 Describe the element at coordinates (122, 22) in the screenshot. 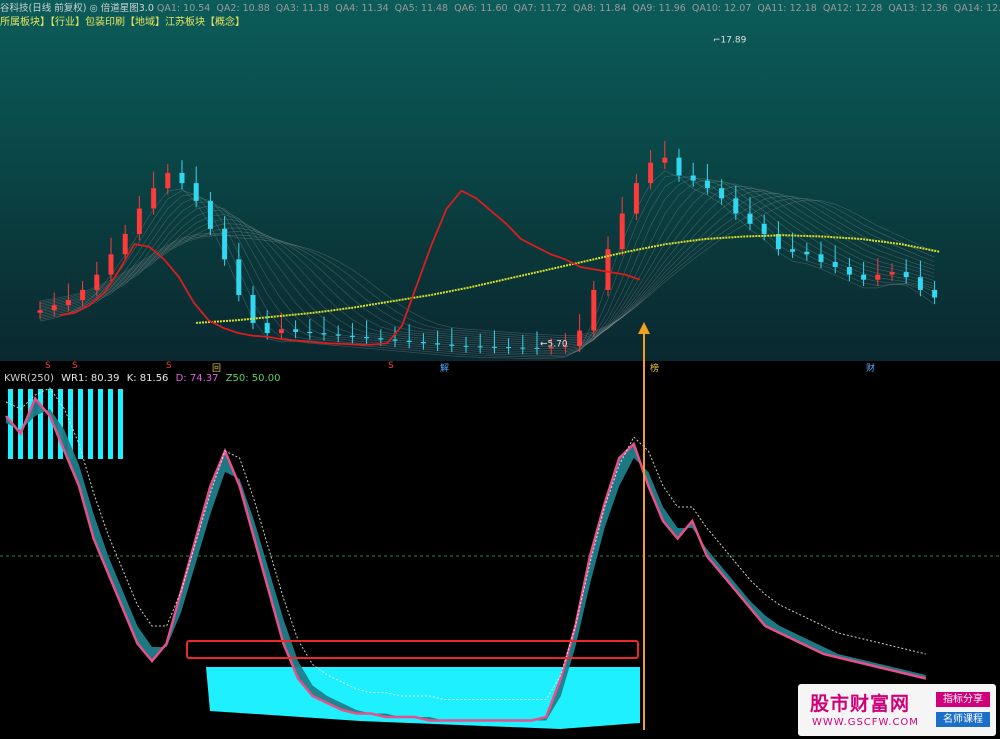

I see `sector-tags: 所属板块】【行业】包装印刷【地域】江苏板块【概念】` at that location.